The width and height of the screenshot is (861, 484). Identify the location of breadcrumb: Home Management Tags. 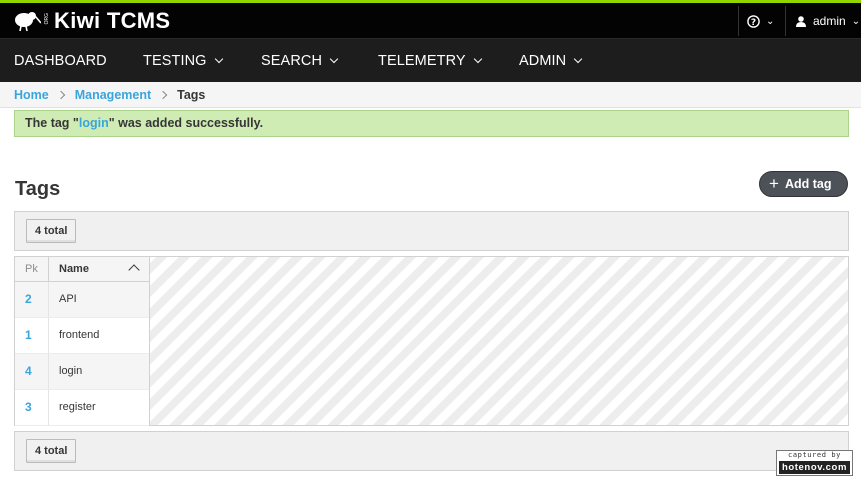
(430, 95).